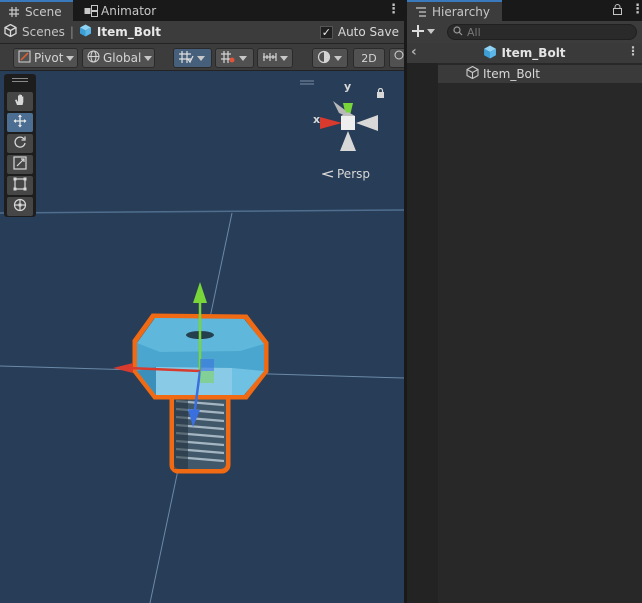  Describe the element at coordinates (202, 10) in the screenshot. I see `scene-tabbar: Scene Animator ⋮` at that location.